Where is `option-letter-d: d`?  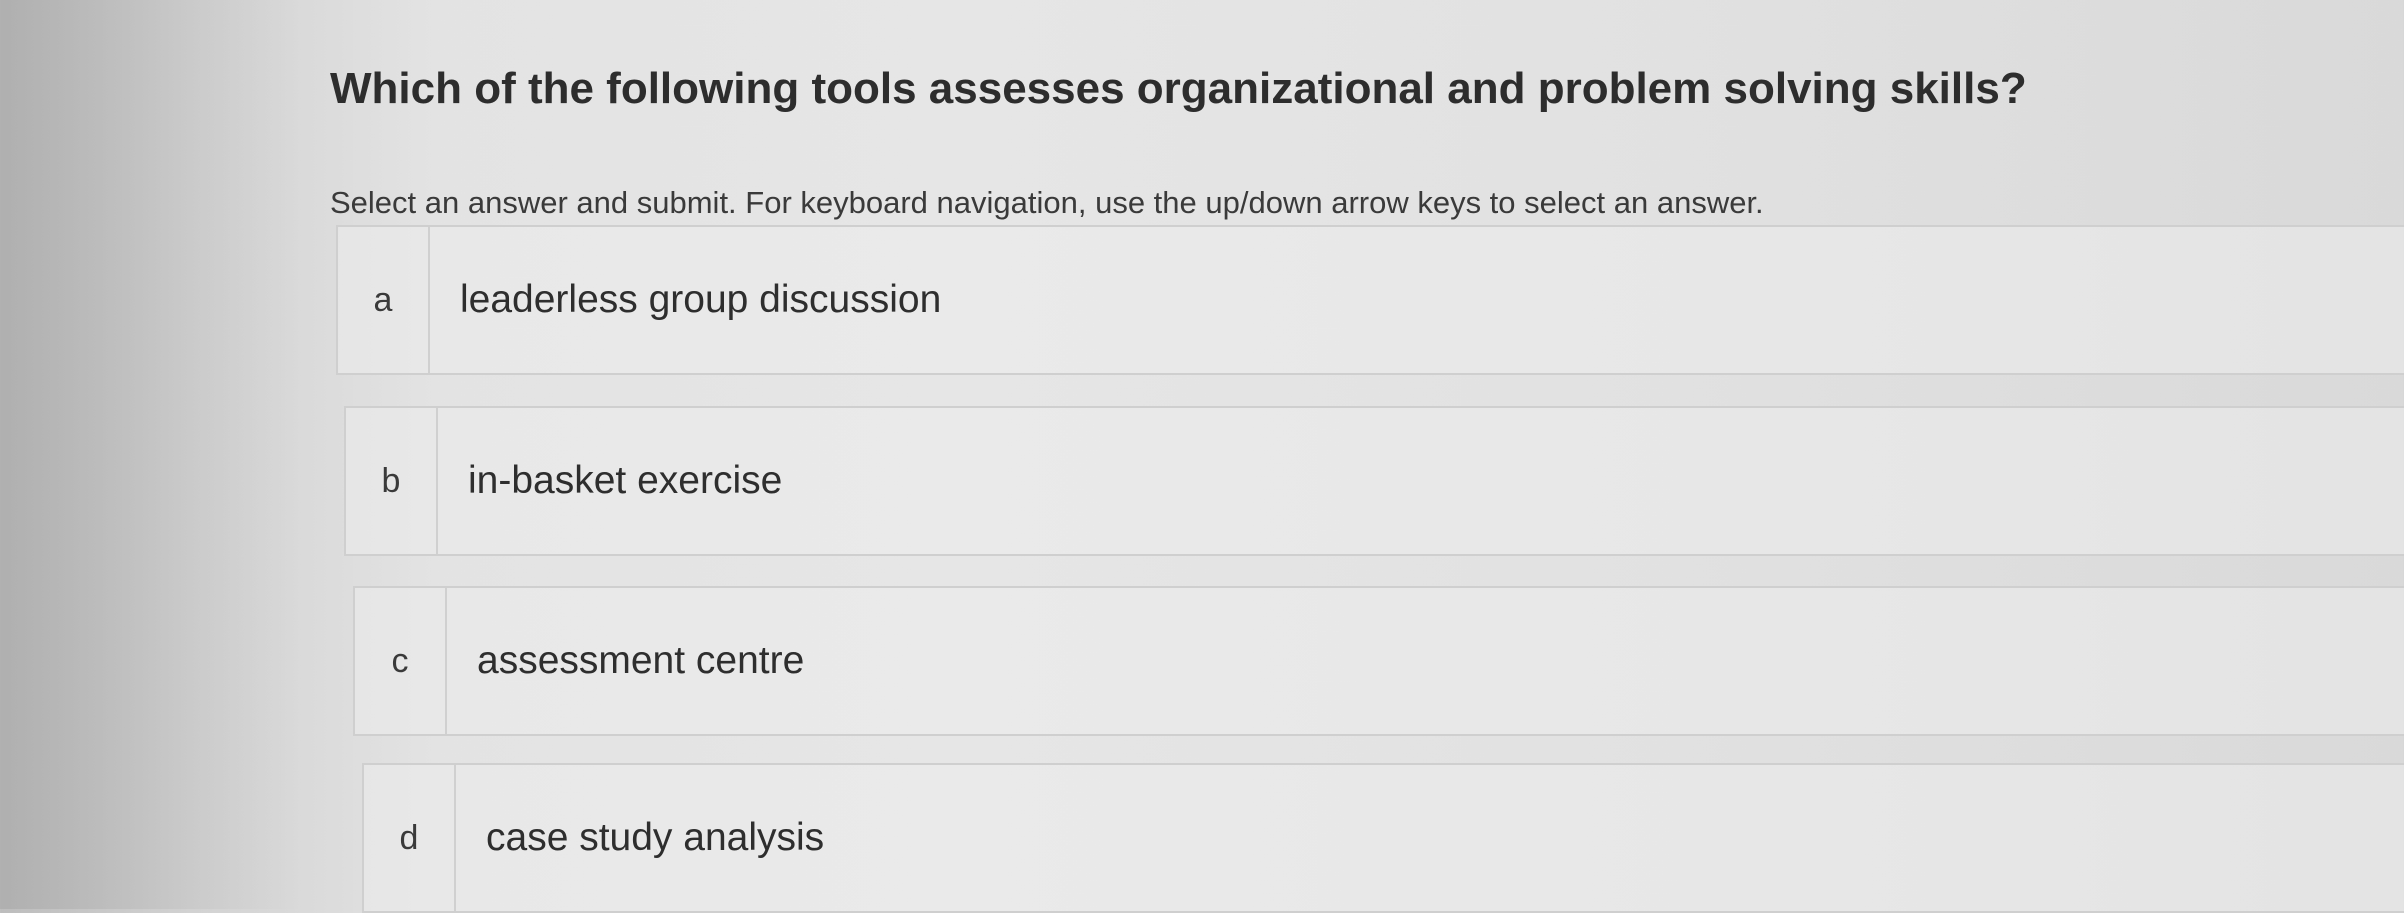 option-letter-d: d is located at coordinates (410, 838).